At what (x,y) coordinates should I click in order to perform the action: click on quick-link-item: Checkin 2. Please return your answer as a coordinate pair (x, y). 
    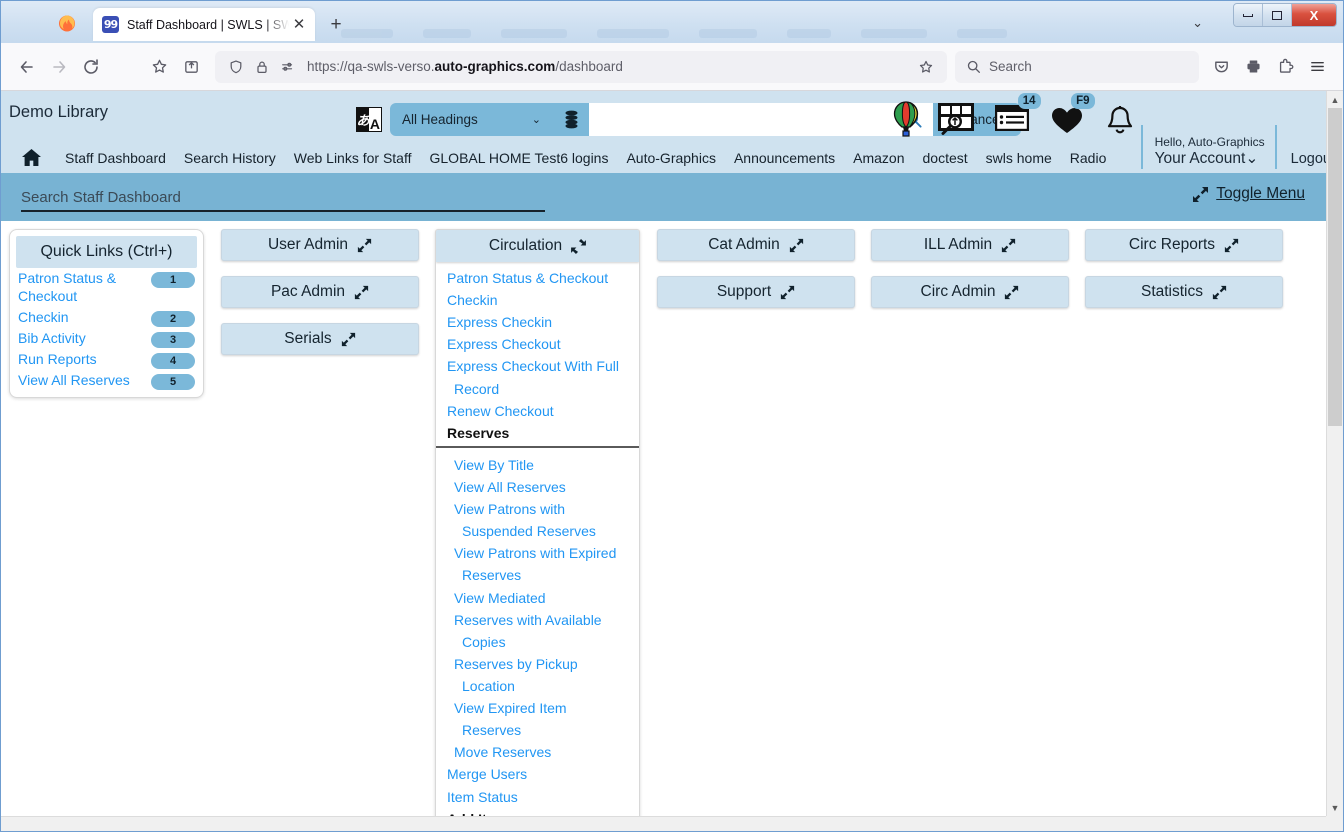
    Looking at the image, I should click on (106, 317).